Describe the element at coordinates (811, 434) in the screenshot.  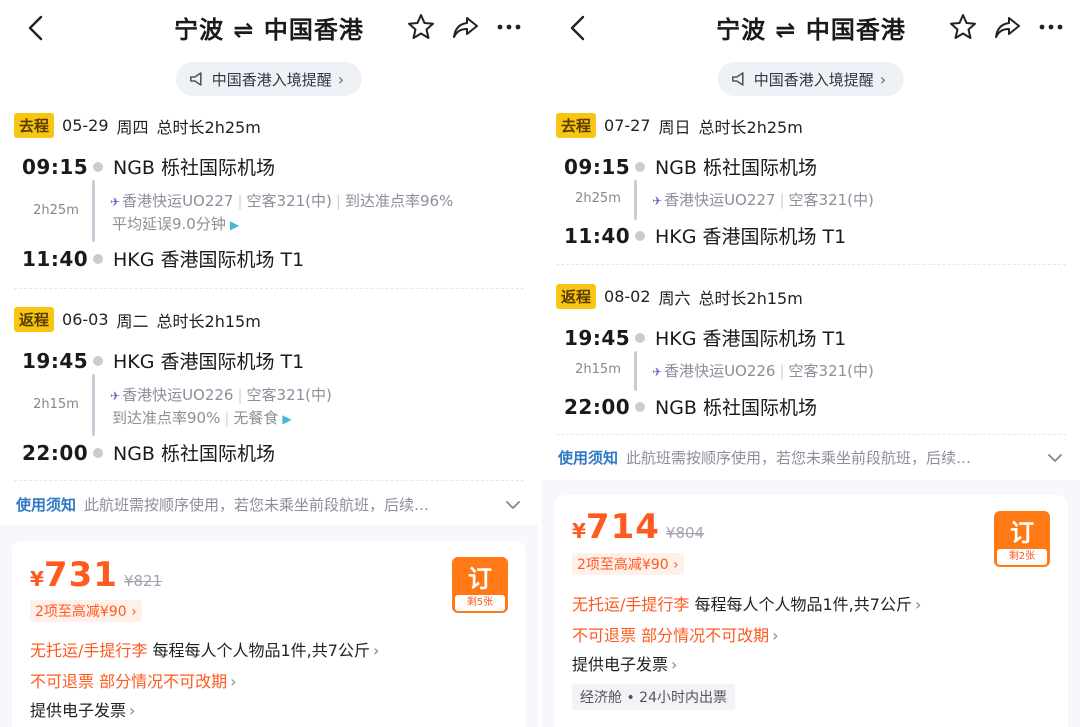
I see `divider` at that location.